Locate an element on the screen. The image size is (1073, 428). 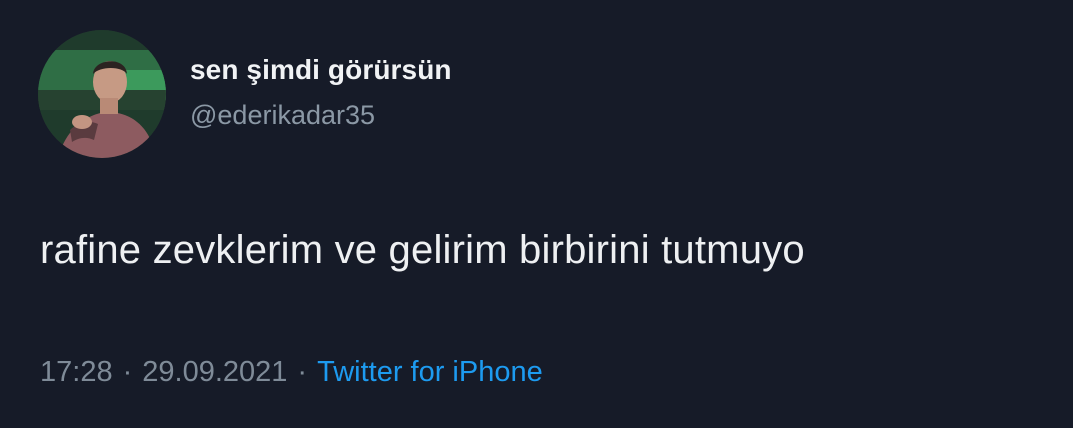
user-handle: @ederikadar35 is located at coordinates (282, 115).